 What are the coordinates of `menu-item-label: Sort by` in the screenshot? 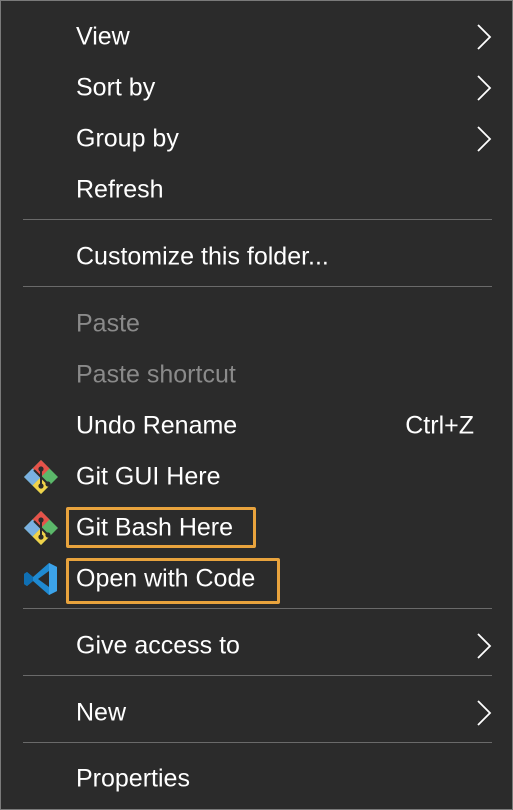 It's located at (116, 87).